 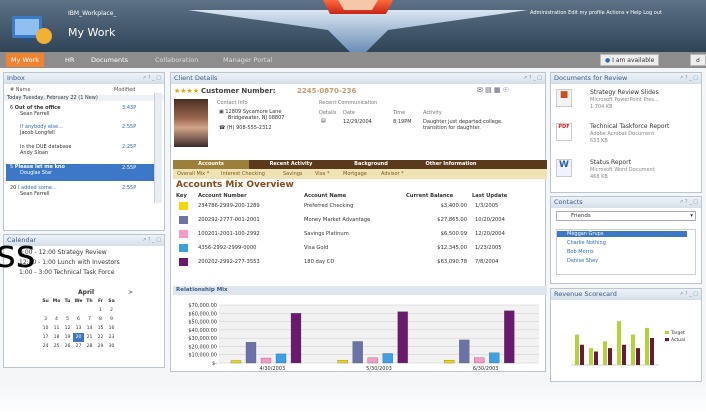 What do you see at coordinates (453, 206) in the screenshot?
I see `account-balance: $3,400.00` at bounding box center [453, 206].